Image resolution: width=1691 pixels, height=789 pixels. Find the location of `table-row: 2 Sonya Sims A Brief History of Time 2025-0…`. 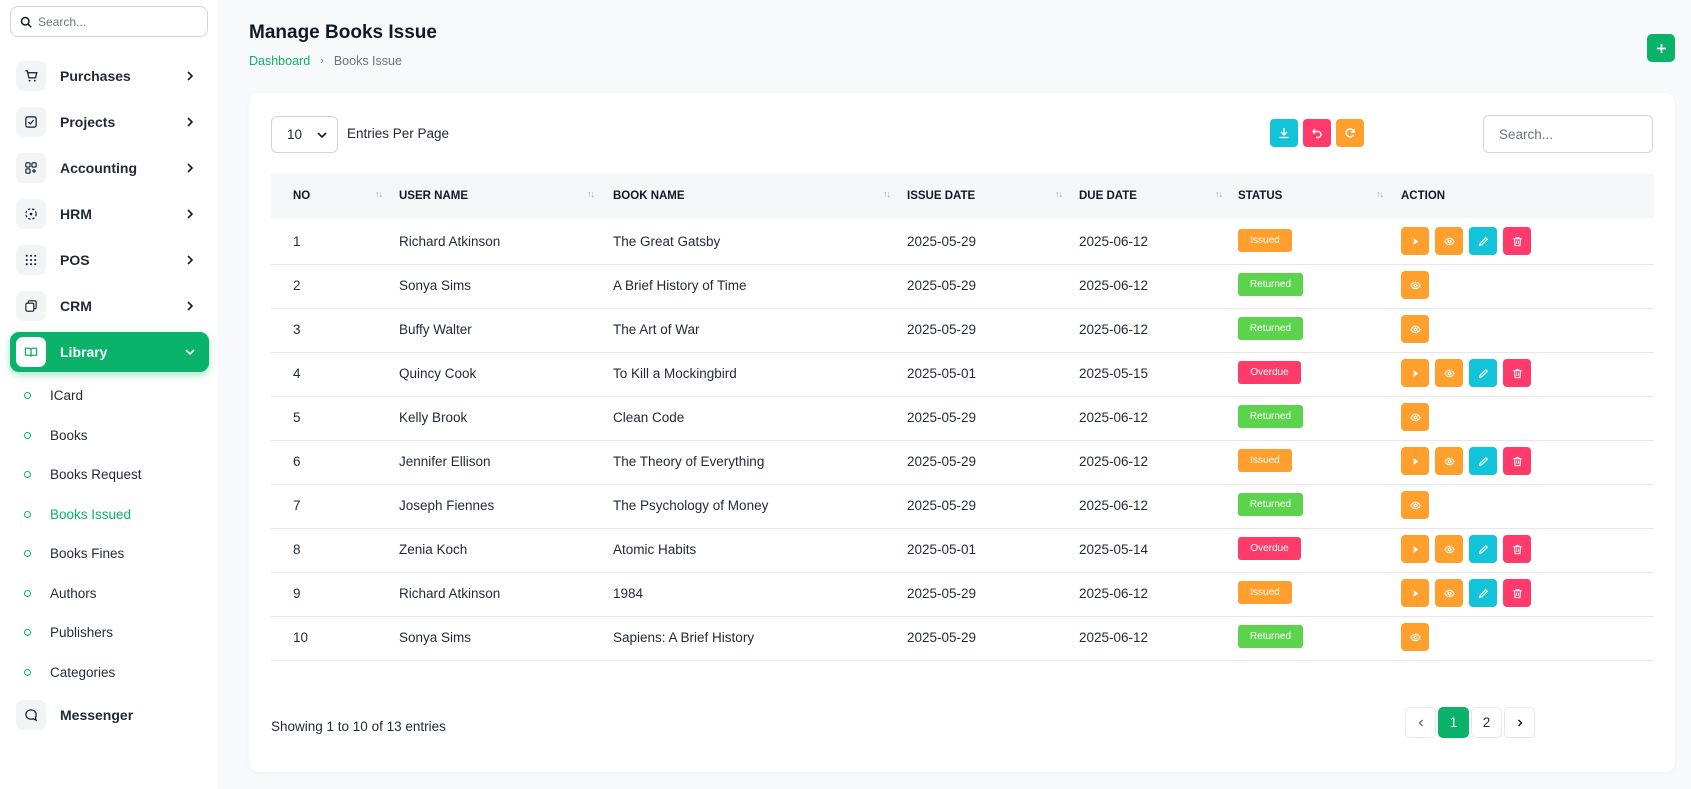

table-row: 2 Sonya Sims A Brief History of Time 2025-0… is located at coordinates (962, 285).